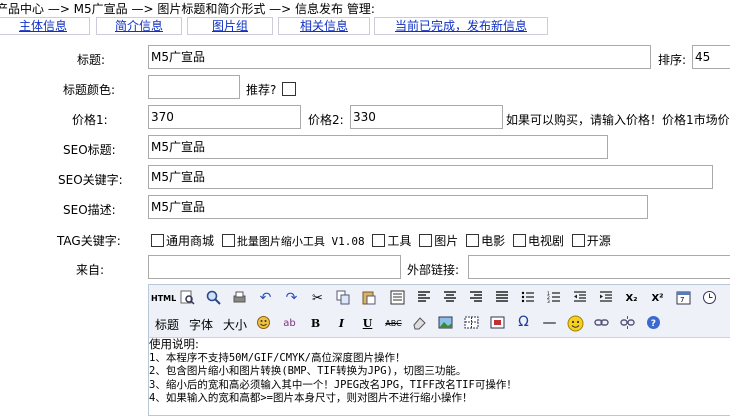 The width and height of the screenshot is (730, 416). I want to click on price2-input: 330, so click(426, 117).